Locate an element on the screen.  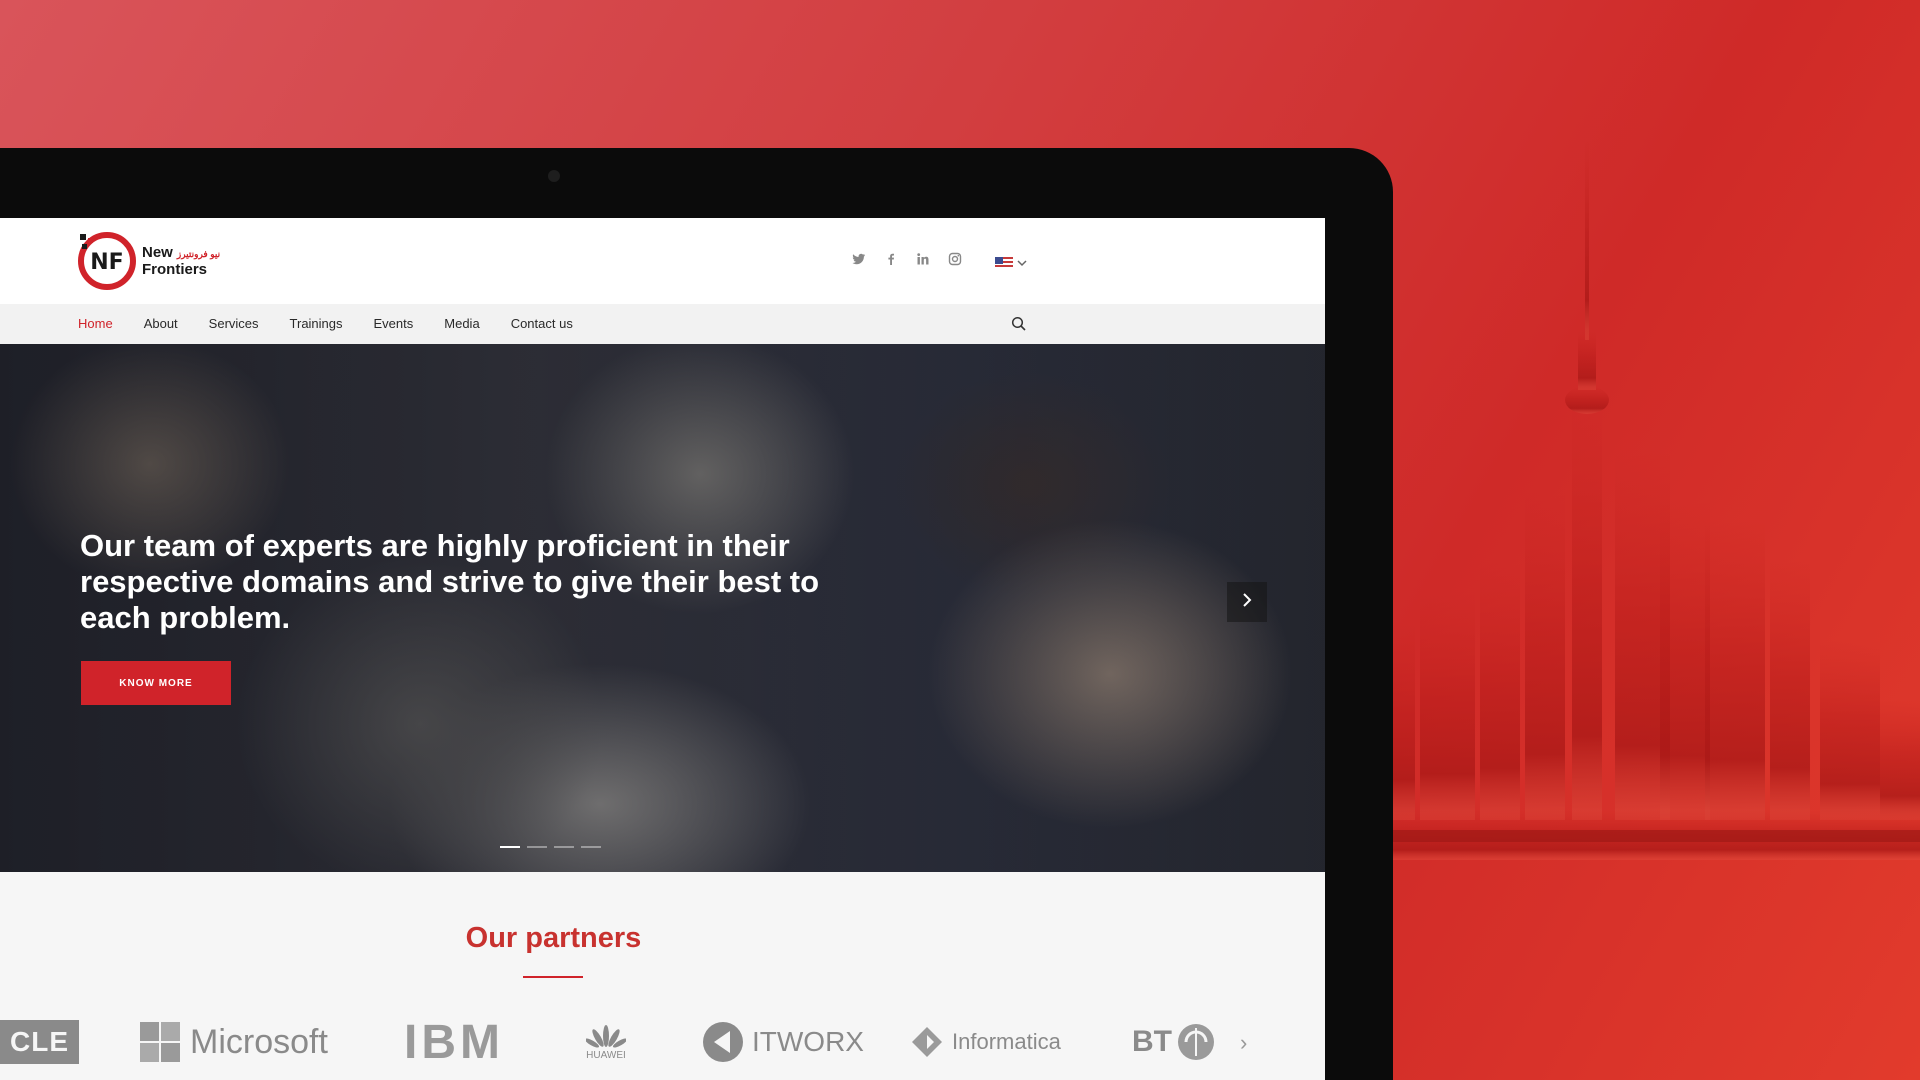
partner-logo-ibm: IBM is located at coordinates (454, 1042).